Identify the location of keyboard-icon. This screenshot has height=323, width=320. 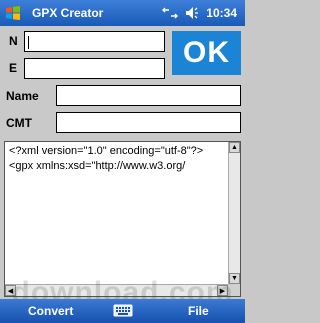
(123, 310).